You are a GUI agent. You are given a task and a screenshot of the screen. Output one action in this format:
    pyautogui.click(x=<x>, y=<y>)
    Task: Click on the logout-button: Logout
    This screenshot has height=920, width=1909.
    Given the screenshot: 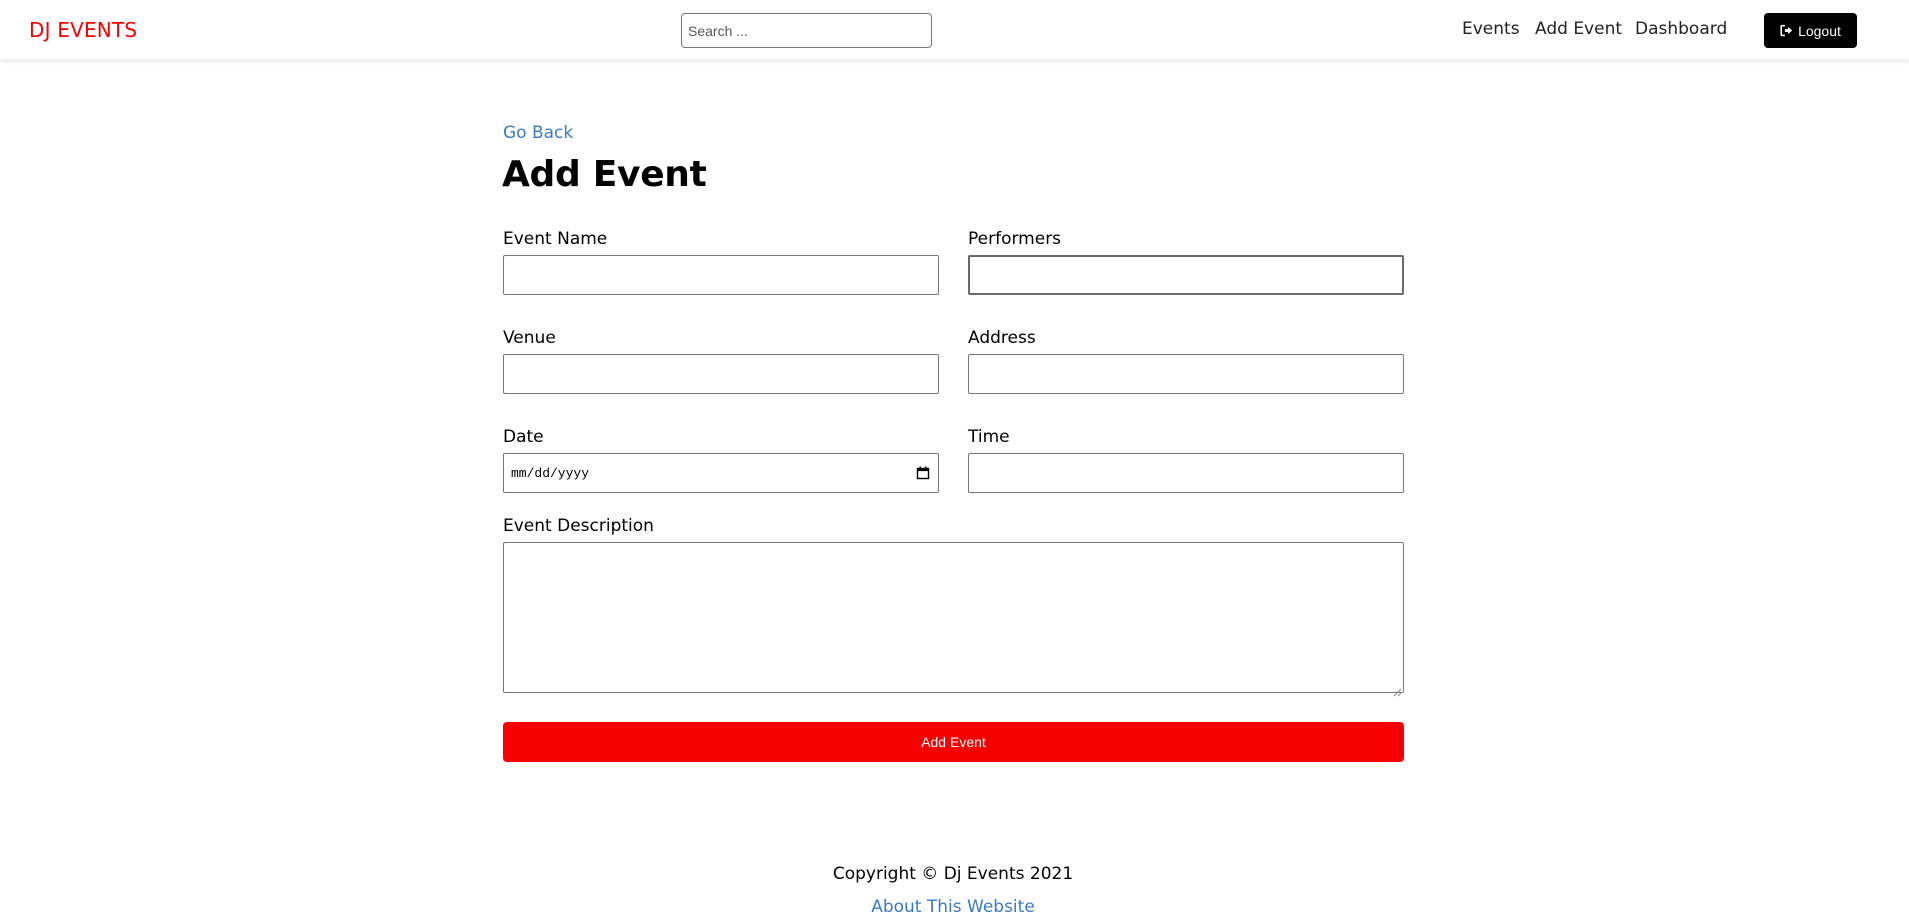 What is the action you would take?
    pyautogui.click(x=1810, y=30)
    